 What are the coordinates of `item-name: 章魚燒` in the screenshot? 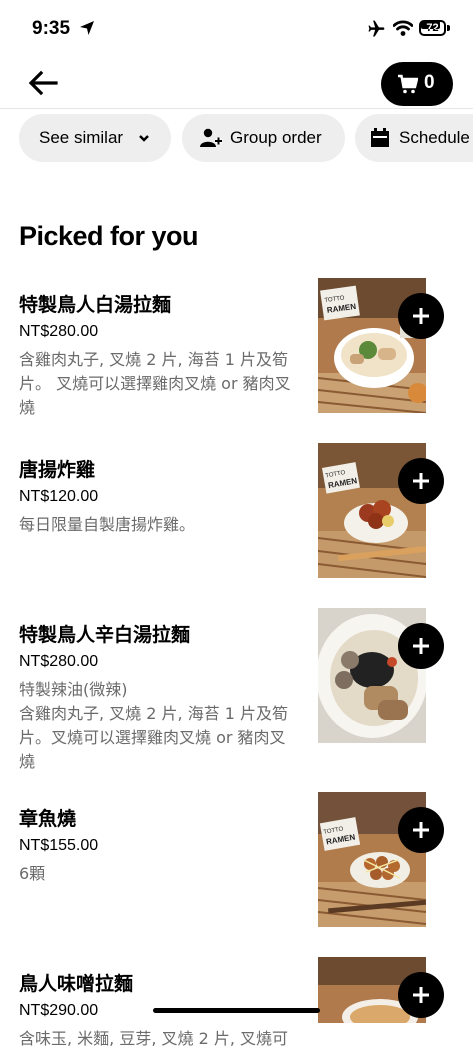 It's located at (48, 819).